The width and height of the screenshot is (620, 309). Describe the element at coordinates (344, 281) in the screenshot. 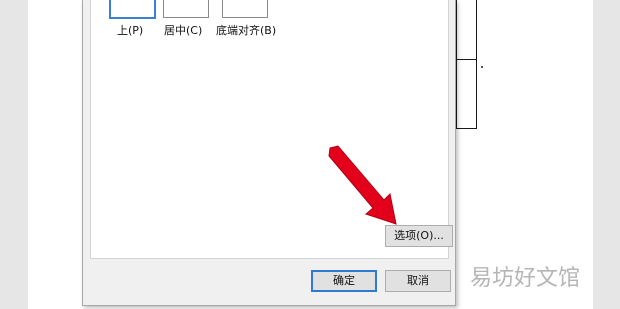

I see `ok-button: 确定` at that location.